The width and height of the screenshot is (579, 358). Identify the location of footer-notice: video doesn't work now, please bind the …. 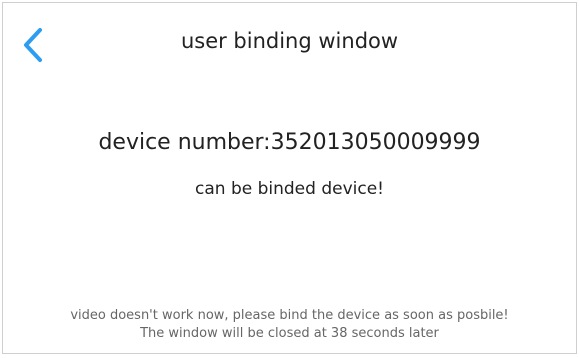
(289, 325).